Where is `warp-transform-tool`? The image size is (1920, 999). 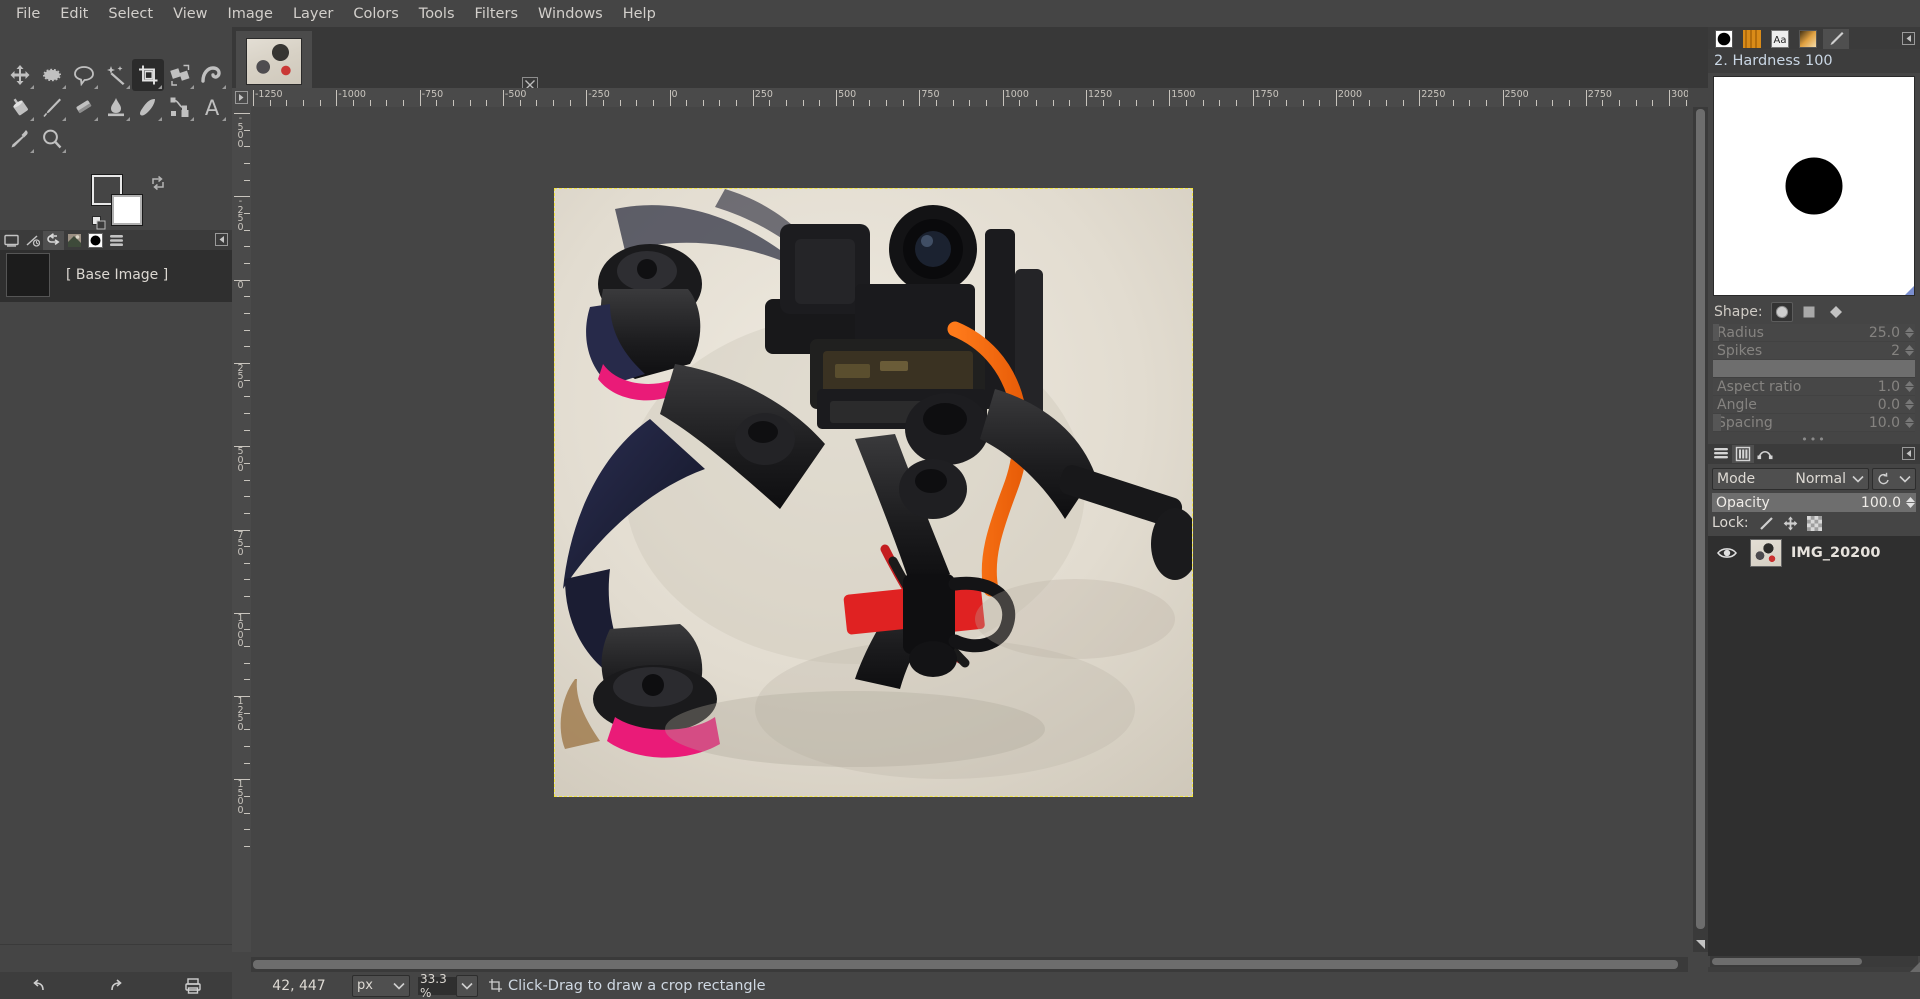 warp-transform-tool is located at coordinates (212, 75).